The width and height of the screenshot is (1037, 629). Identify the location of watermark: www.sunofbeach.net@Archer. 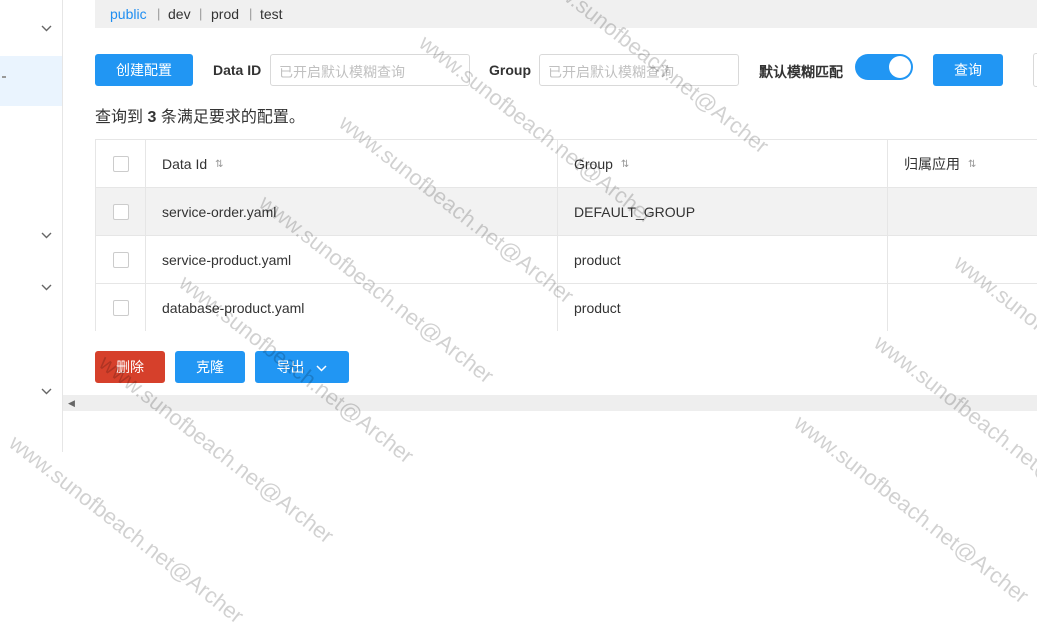
(126, 529).